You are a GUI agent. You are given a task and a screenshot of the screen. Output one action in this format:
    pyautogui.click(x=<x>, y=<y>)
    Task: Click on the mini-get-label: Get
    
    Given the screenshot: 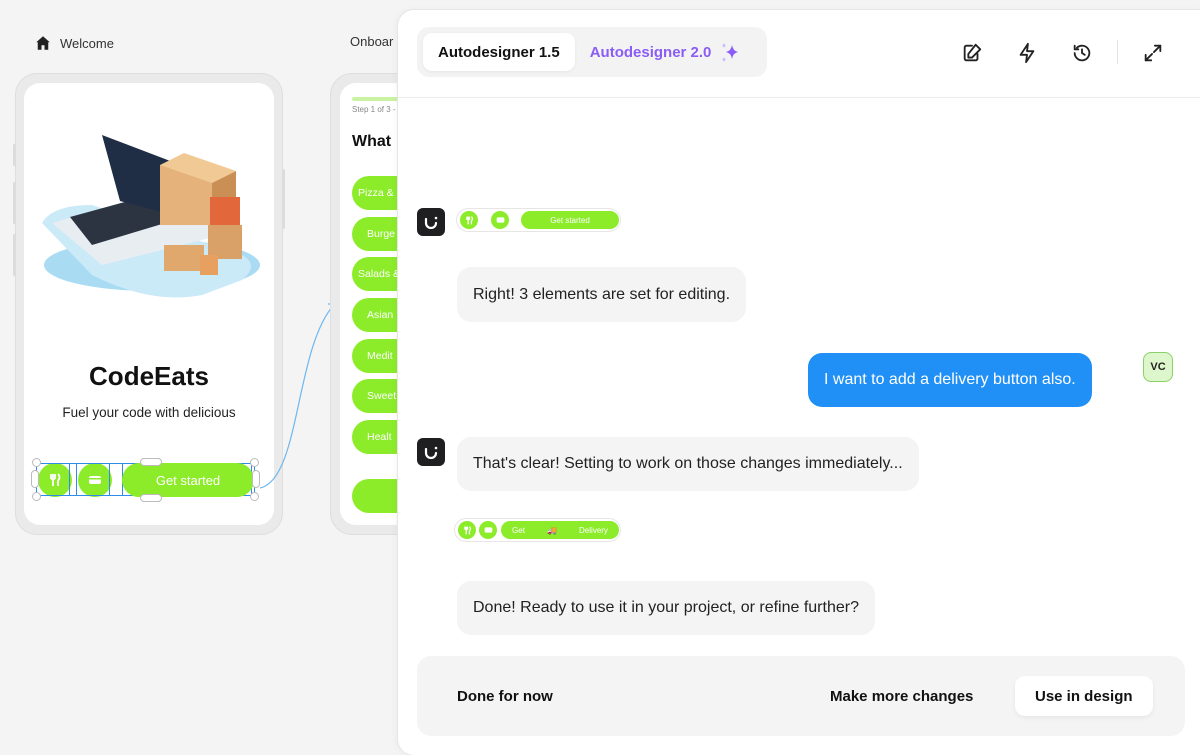 What is the action you would take?
    pyautogui.click(x=518, y=530)
    